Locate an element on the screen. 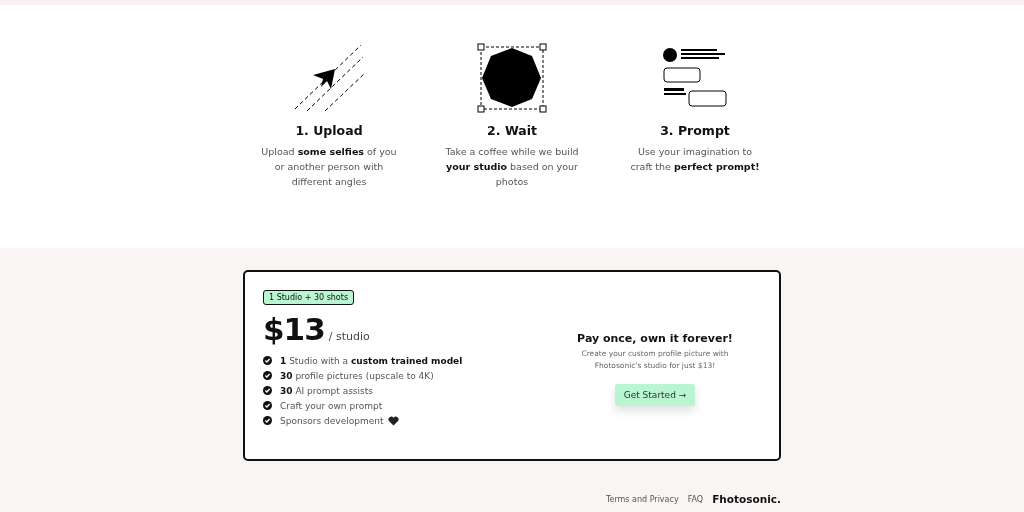  step-title: 1. Upload is located at coordinates (329, 130).